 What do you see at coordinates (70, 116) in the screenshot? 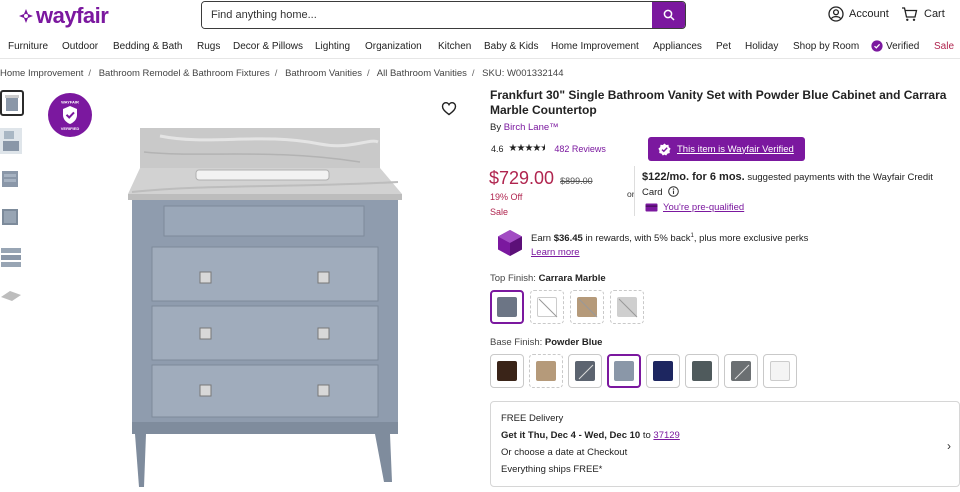
I see `verified-shield-icon: WAYFAIR VERIFIED` at bounding box center [70, 116].